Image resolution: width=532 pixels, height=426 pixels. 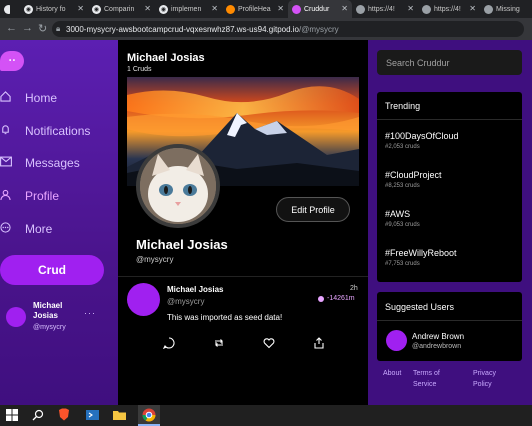 I want to click on post-avatar, so click(x=143, y=299).